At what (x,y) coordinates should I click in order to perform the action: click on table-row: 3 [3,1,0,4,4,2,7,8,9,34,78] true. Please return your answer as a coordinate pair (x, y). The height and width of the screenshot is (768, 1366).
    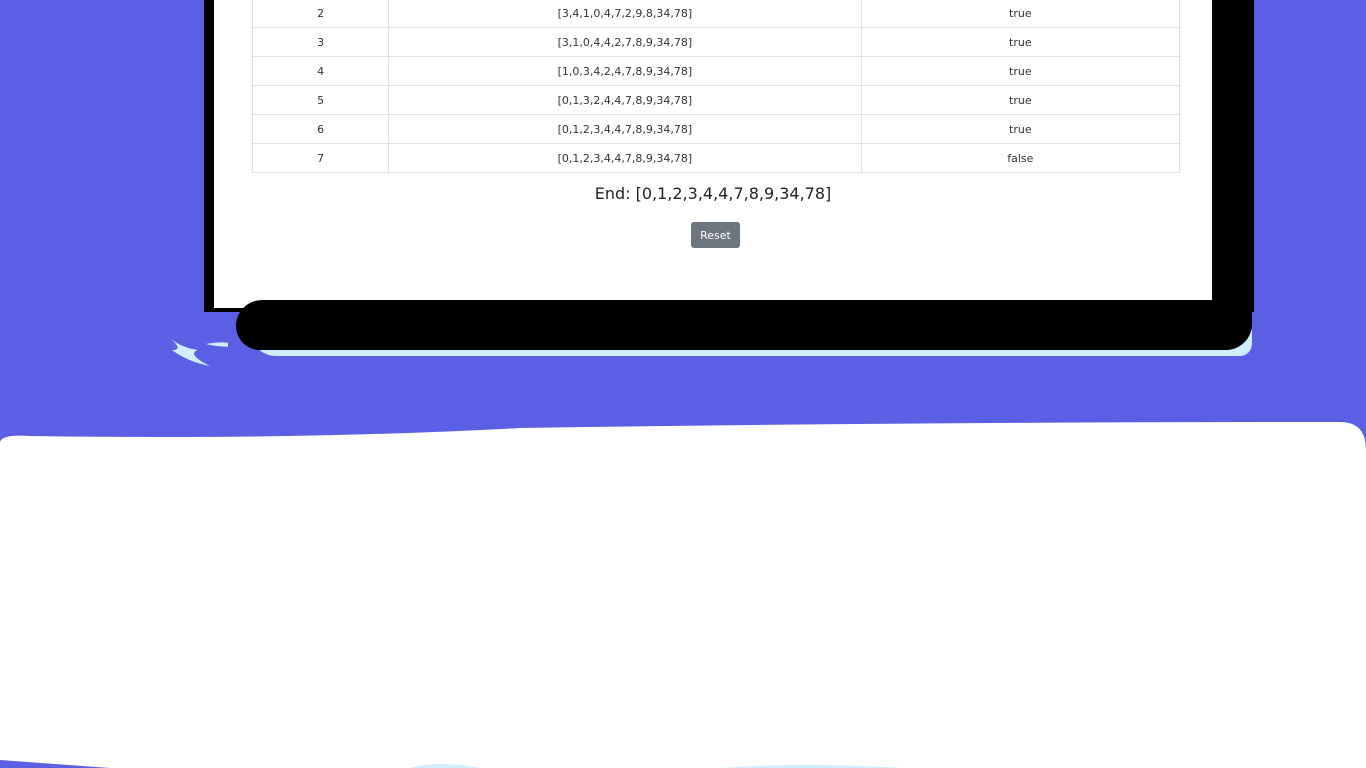
    Looking at the image, I should click on (716, 42).